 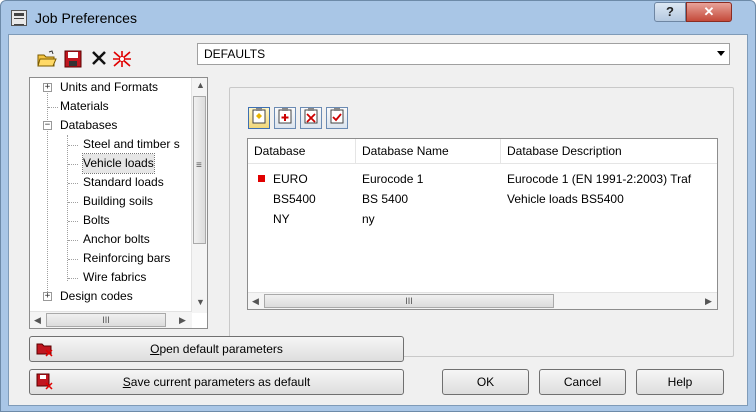 What do you see at coordinates (311, 118) in the screenshot?
I see `db-delete-icon` at bounding box center [311, 118].